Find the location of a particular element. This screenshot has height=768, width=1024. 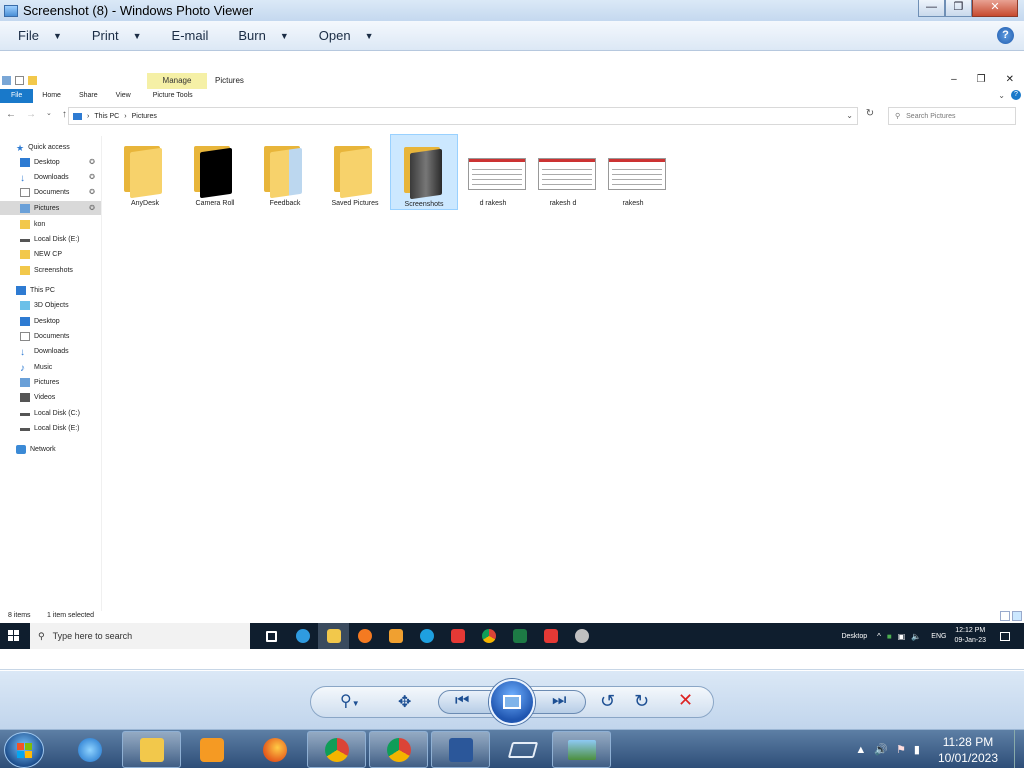

network-icon: ▣ is located at coordinates (902, 636).